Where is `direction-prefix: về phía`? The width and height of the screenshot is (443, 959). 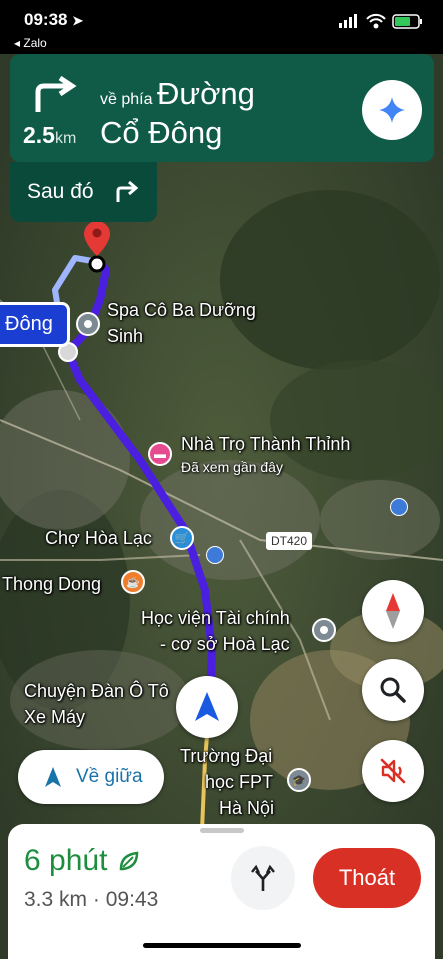 direction-prefix: về phía is located at coordinates (126, 99).